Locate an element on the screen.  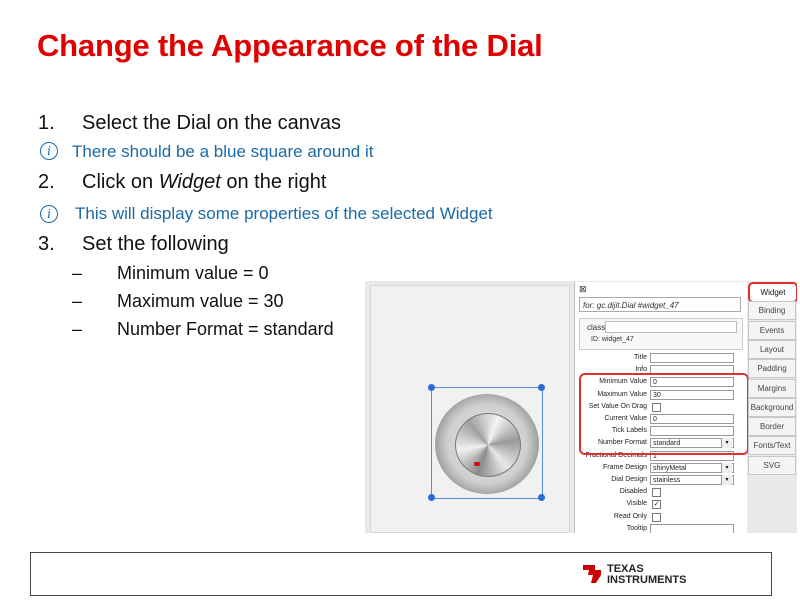
property-label: Visible is located at coordinates (637, 504).